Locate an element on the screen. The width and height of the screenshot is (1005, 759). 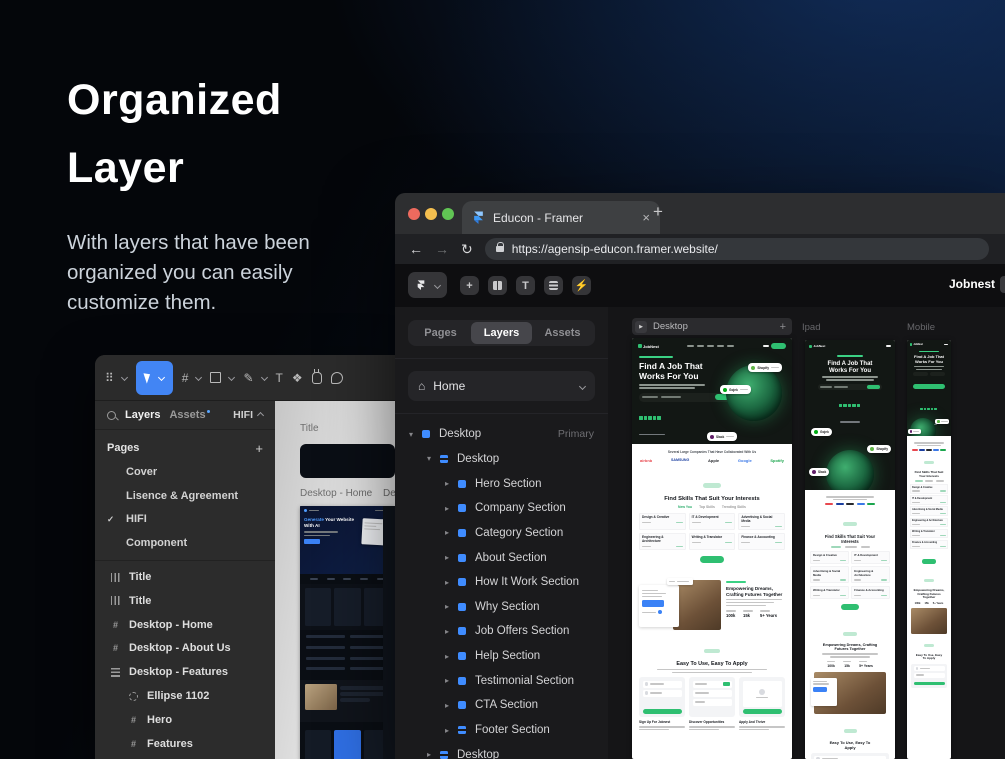
framer-layer-row: Category Section is located at coordinates (501, 533).